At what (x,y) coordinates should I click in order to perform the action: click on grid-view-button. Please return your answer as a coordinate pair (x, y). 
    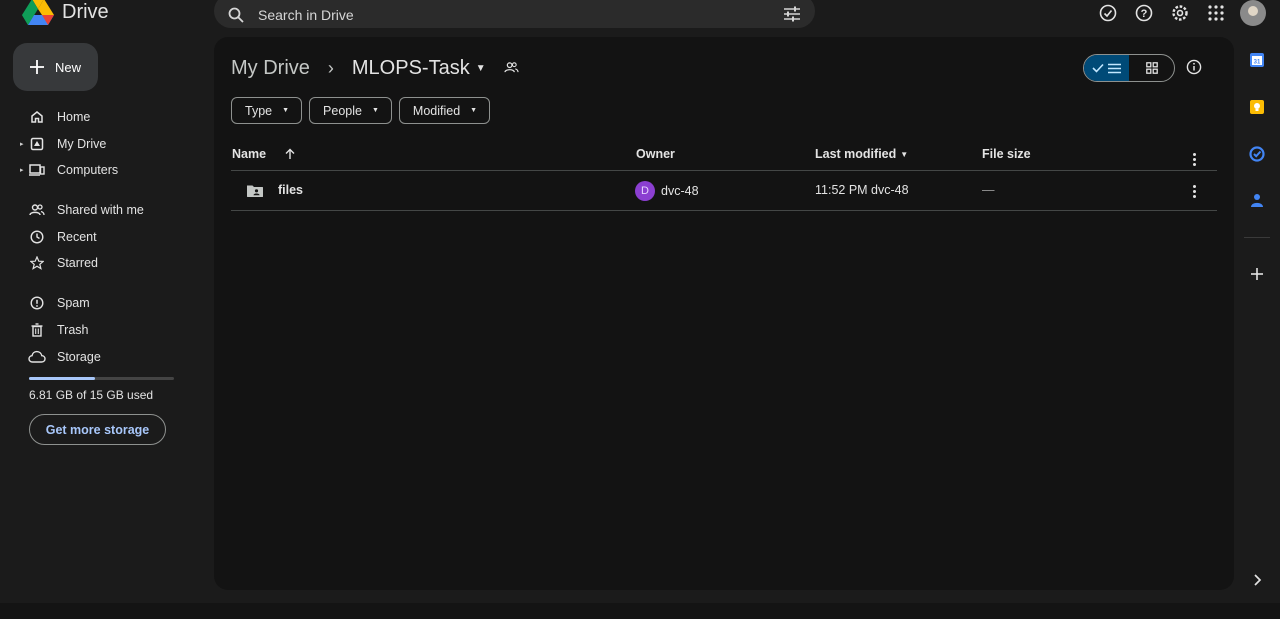
    Looking at the image, I should click on (1151, 68).